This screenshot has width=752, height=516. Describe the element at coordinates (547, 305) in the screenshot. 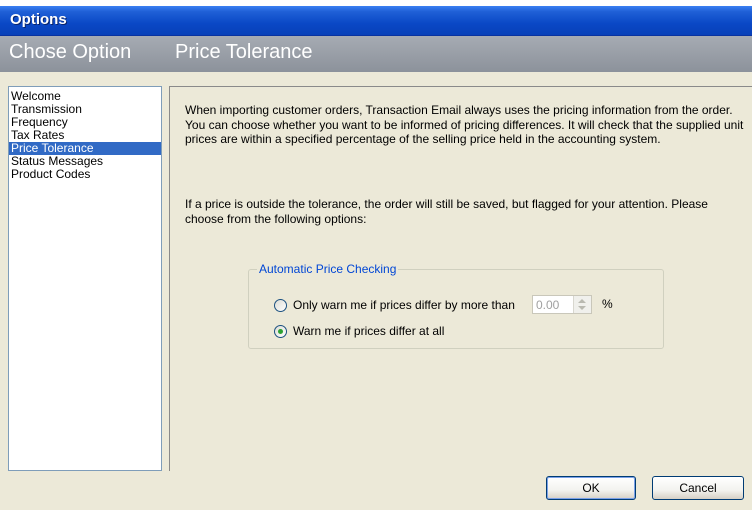

I see `tolerance-value: 0.00` at that location.